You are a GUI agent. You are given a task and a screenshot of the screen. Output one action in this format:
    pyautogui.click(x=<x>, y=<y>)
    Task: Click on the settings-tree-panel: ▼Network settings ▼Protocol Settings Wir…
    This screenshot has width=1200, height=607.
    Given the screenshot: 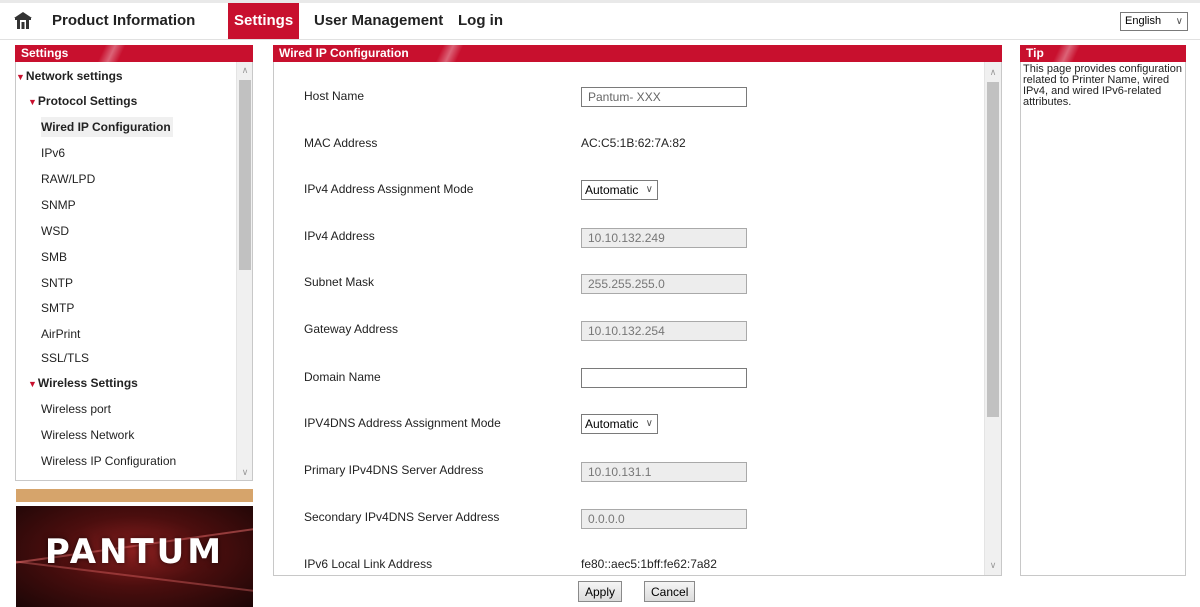 What is the action you would take?
    pyautogui.click(x=134, y=271)
    